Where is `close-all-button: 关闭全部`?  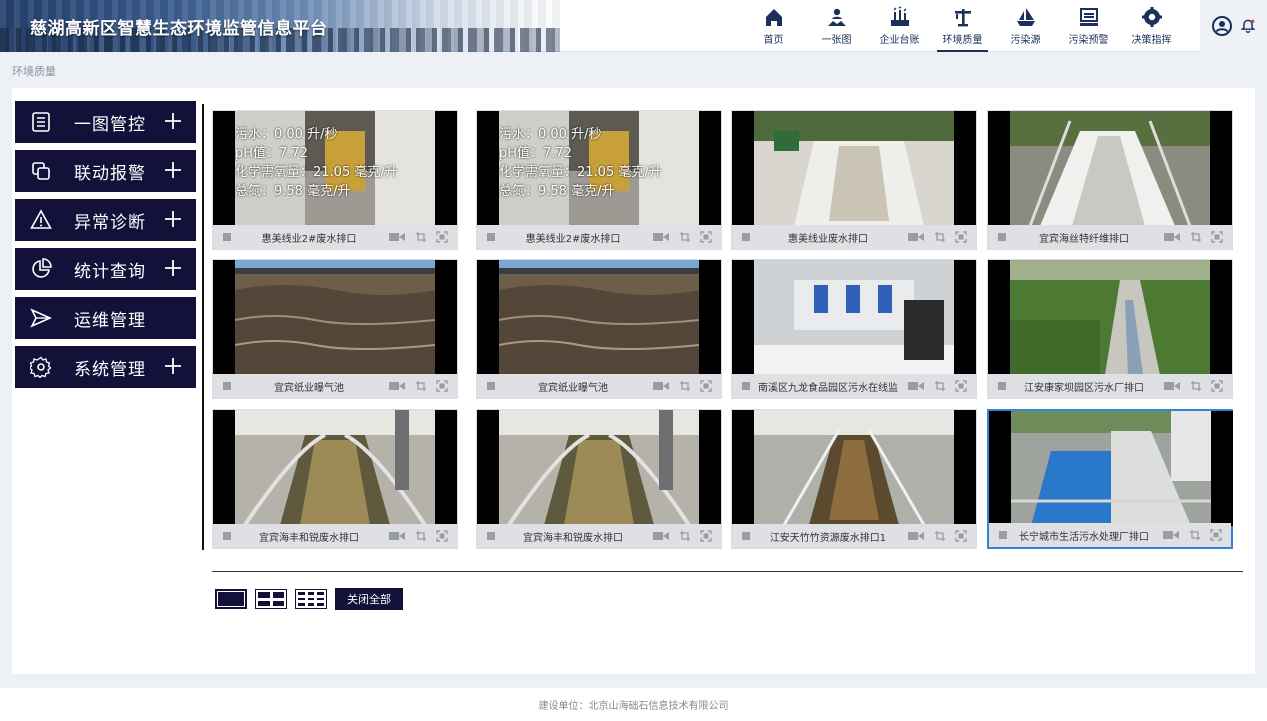
close-all-button: 关闭全部 is located at coordinates (369, 599).